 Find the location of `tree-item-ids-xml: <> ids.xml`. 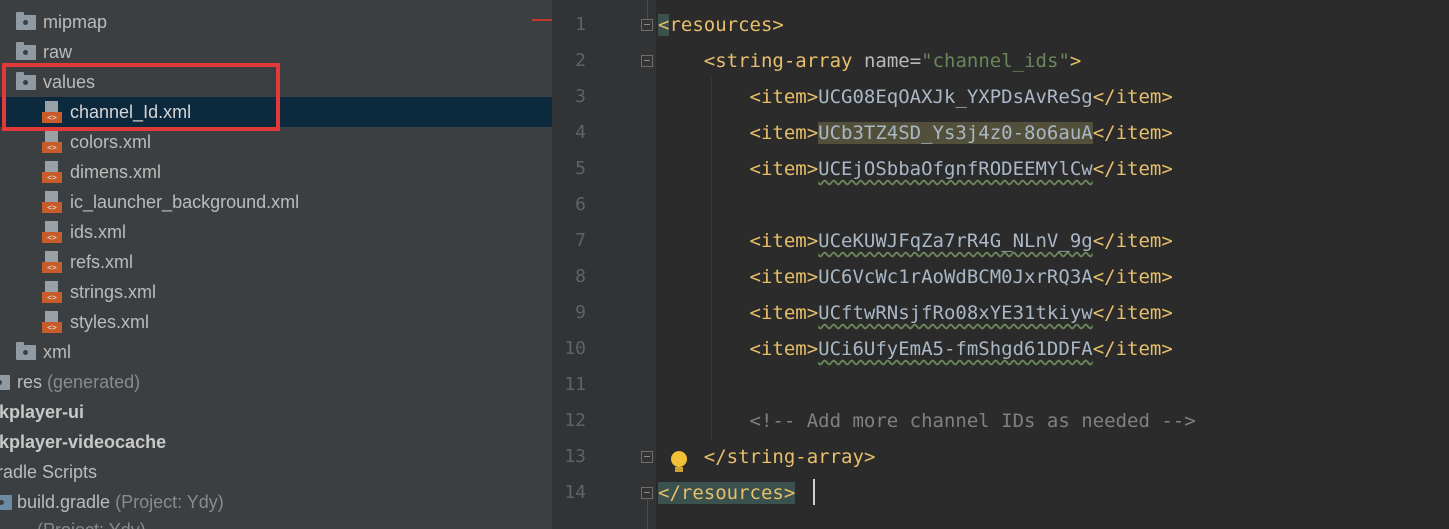

tree-item-ids-xml: <> ids.xml is located at coordinates (276, 232).